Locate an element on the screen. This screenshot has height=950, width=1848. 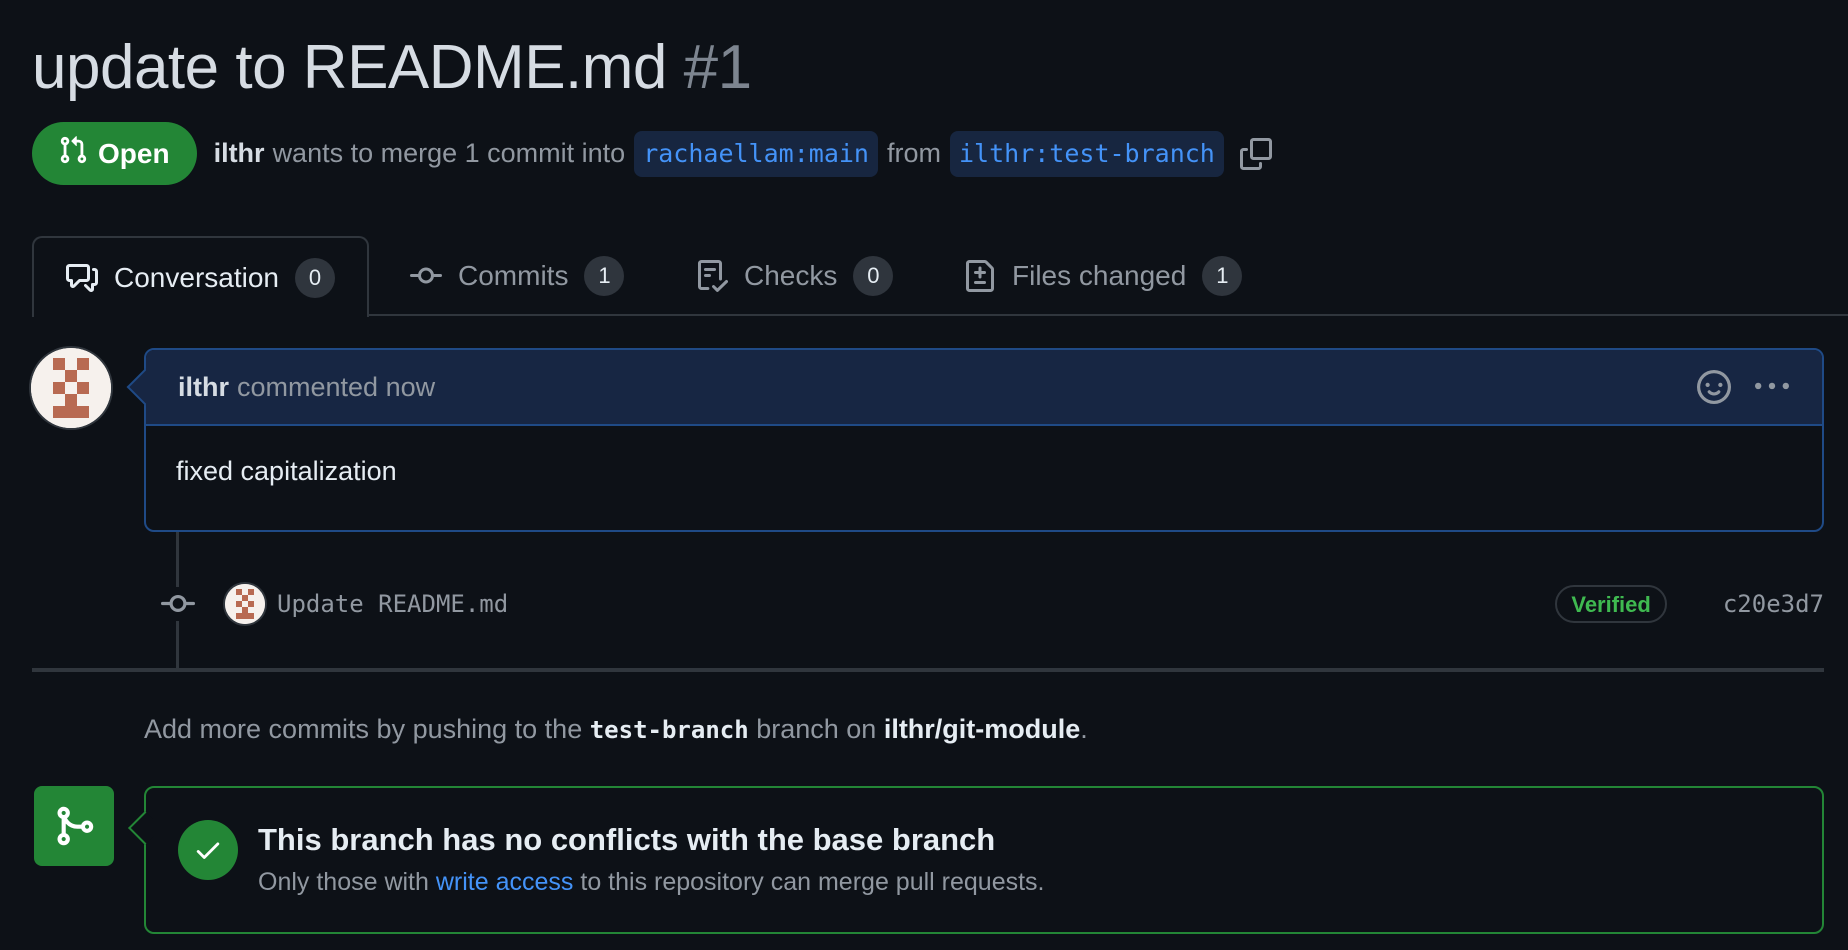
state-label: Open is located at coordinates (134, 153).